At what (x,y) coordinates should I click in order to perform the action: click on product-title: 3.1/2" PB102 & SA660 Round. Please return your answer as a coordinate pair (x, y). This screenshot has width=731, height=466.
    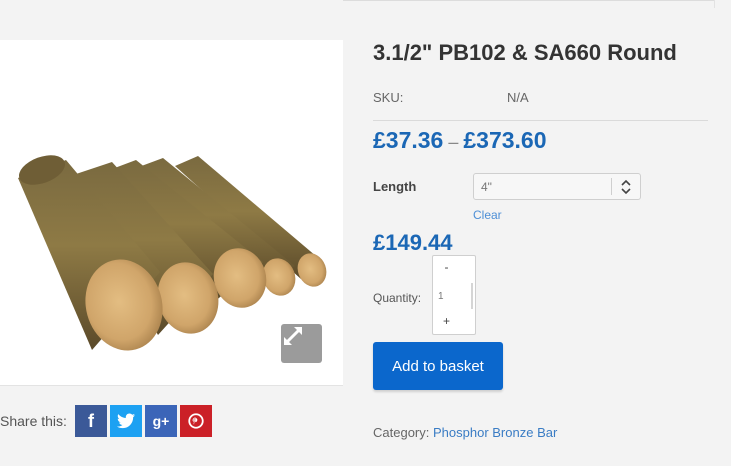
    Looking at the image, I should click on (525, 52).